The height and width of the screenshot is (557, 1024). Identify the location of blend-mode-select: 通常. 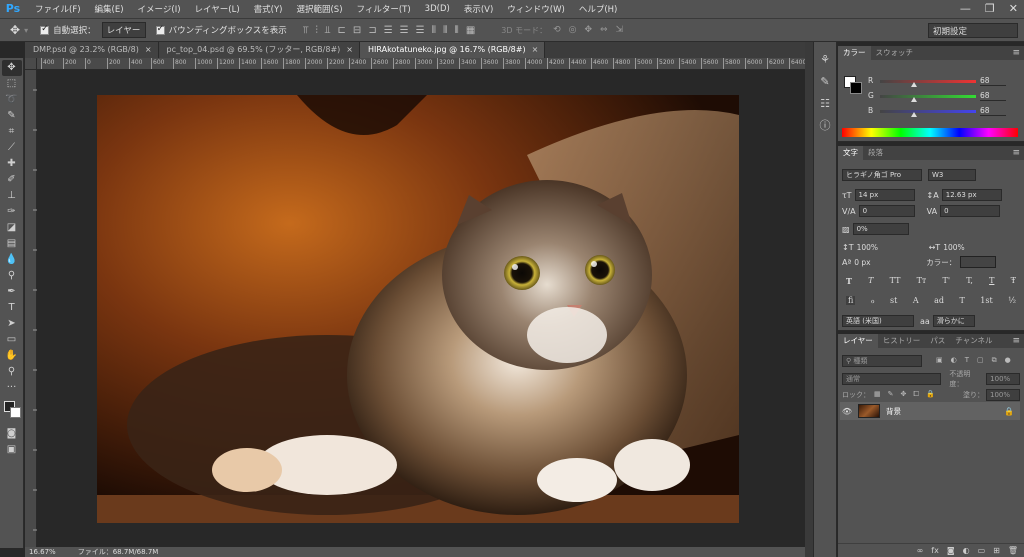
(892, 378).